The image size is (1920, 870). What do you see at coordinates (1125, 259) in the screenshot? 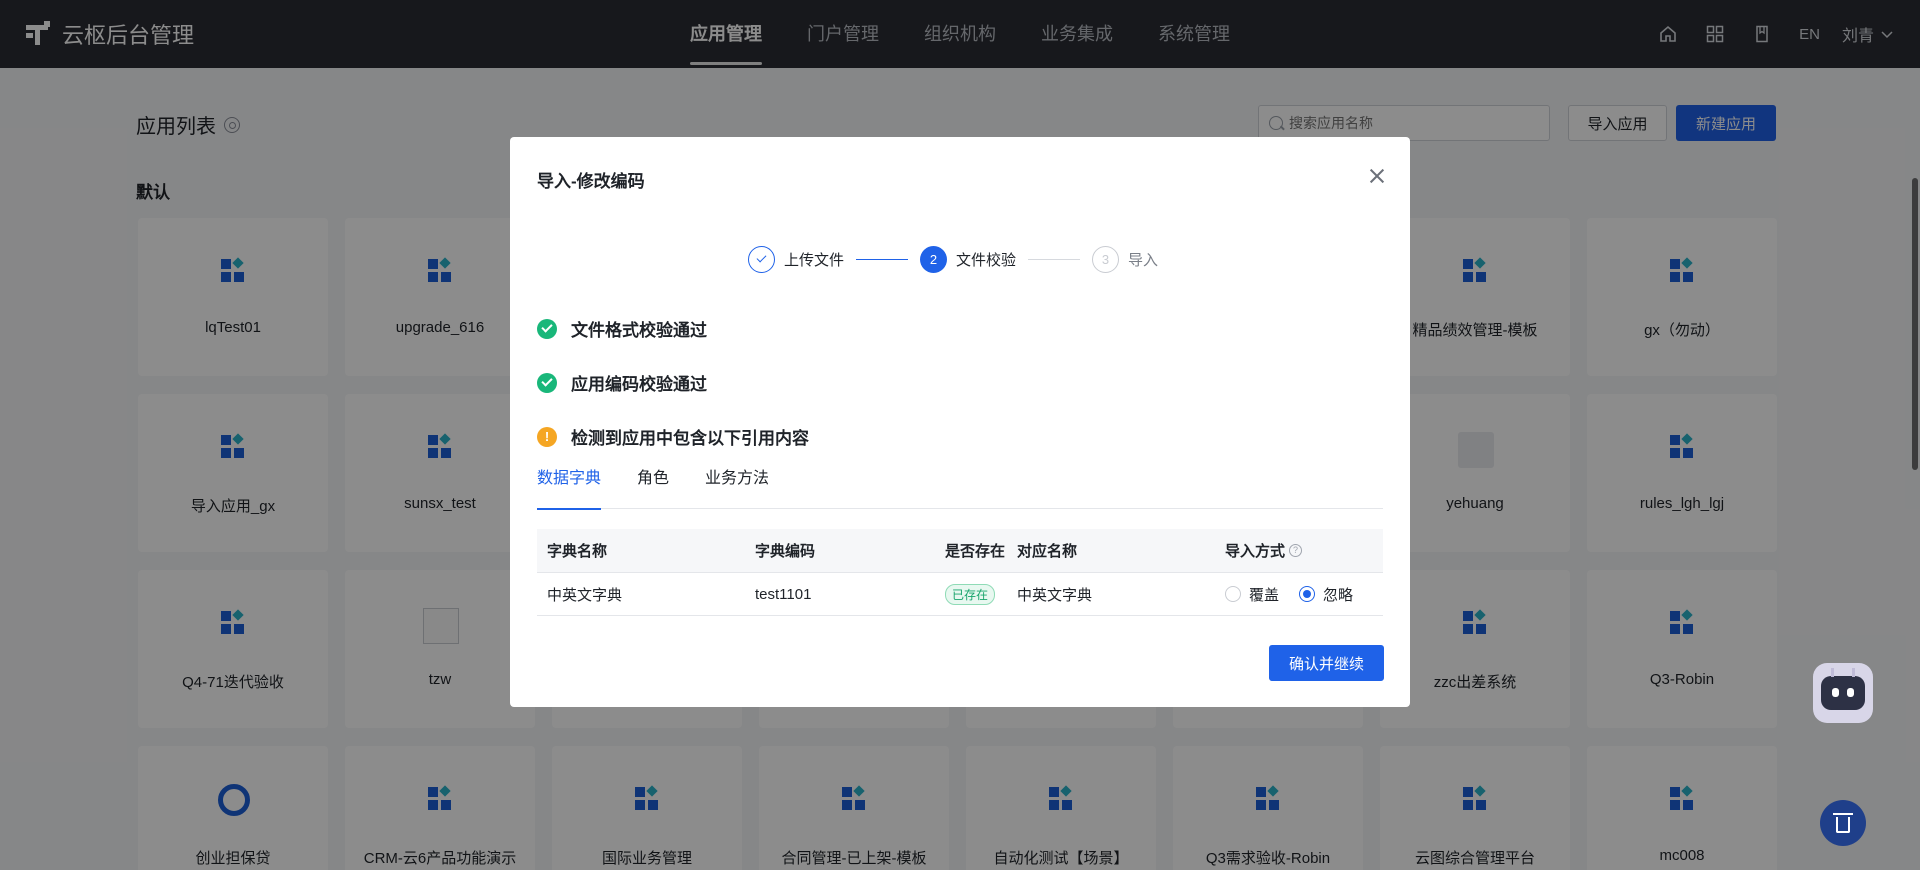
I see `step-import: 3 导入` at bounding box center [1125, 259].